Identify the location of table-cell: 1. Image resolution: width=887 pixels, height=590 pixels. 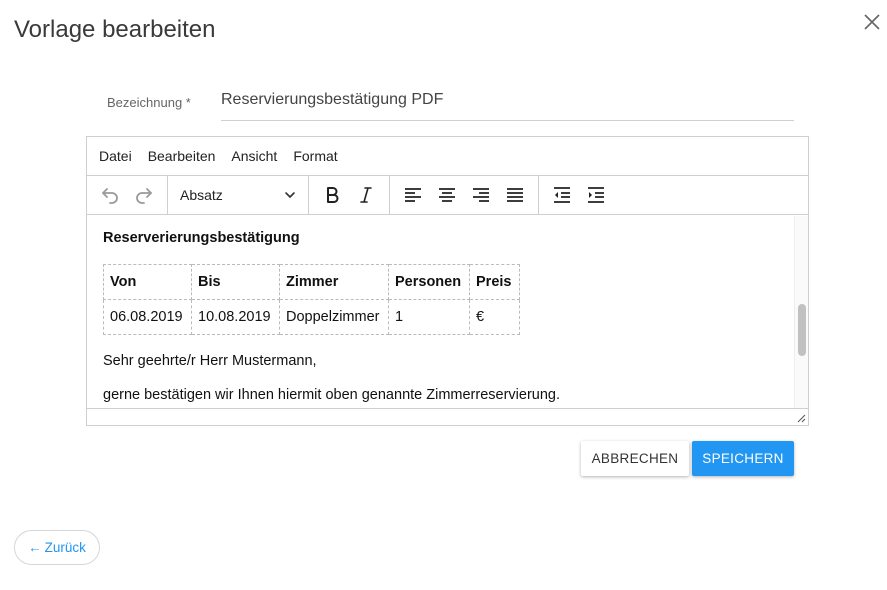
(429, 317).